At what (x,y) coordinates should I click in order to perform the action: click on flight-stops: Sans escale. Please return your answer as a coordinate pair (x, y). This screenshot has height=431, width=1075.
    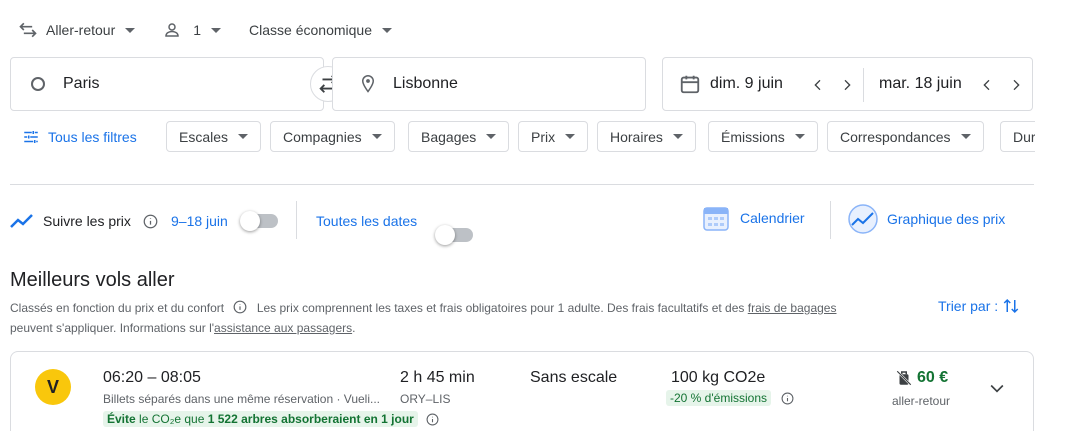
    Looking at the image, I should click on (574, 377).